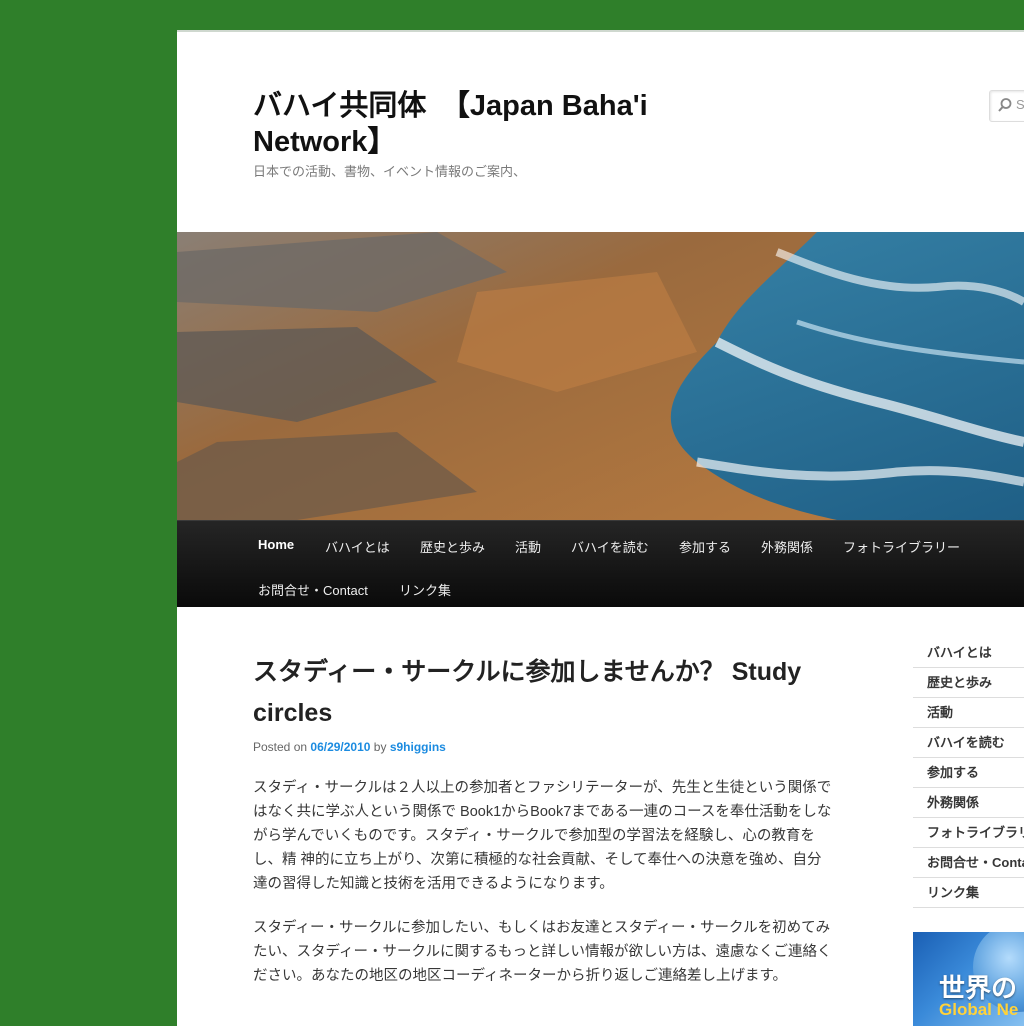  Describe the element at coordinates (610, 546) in the screenshot. I see `nav-item-read: バハイを読む` at that location.